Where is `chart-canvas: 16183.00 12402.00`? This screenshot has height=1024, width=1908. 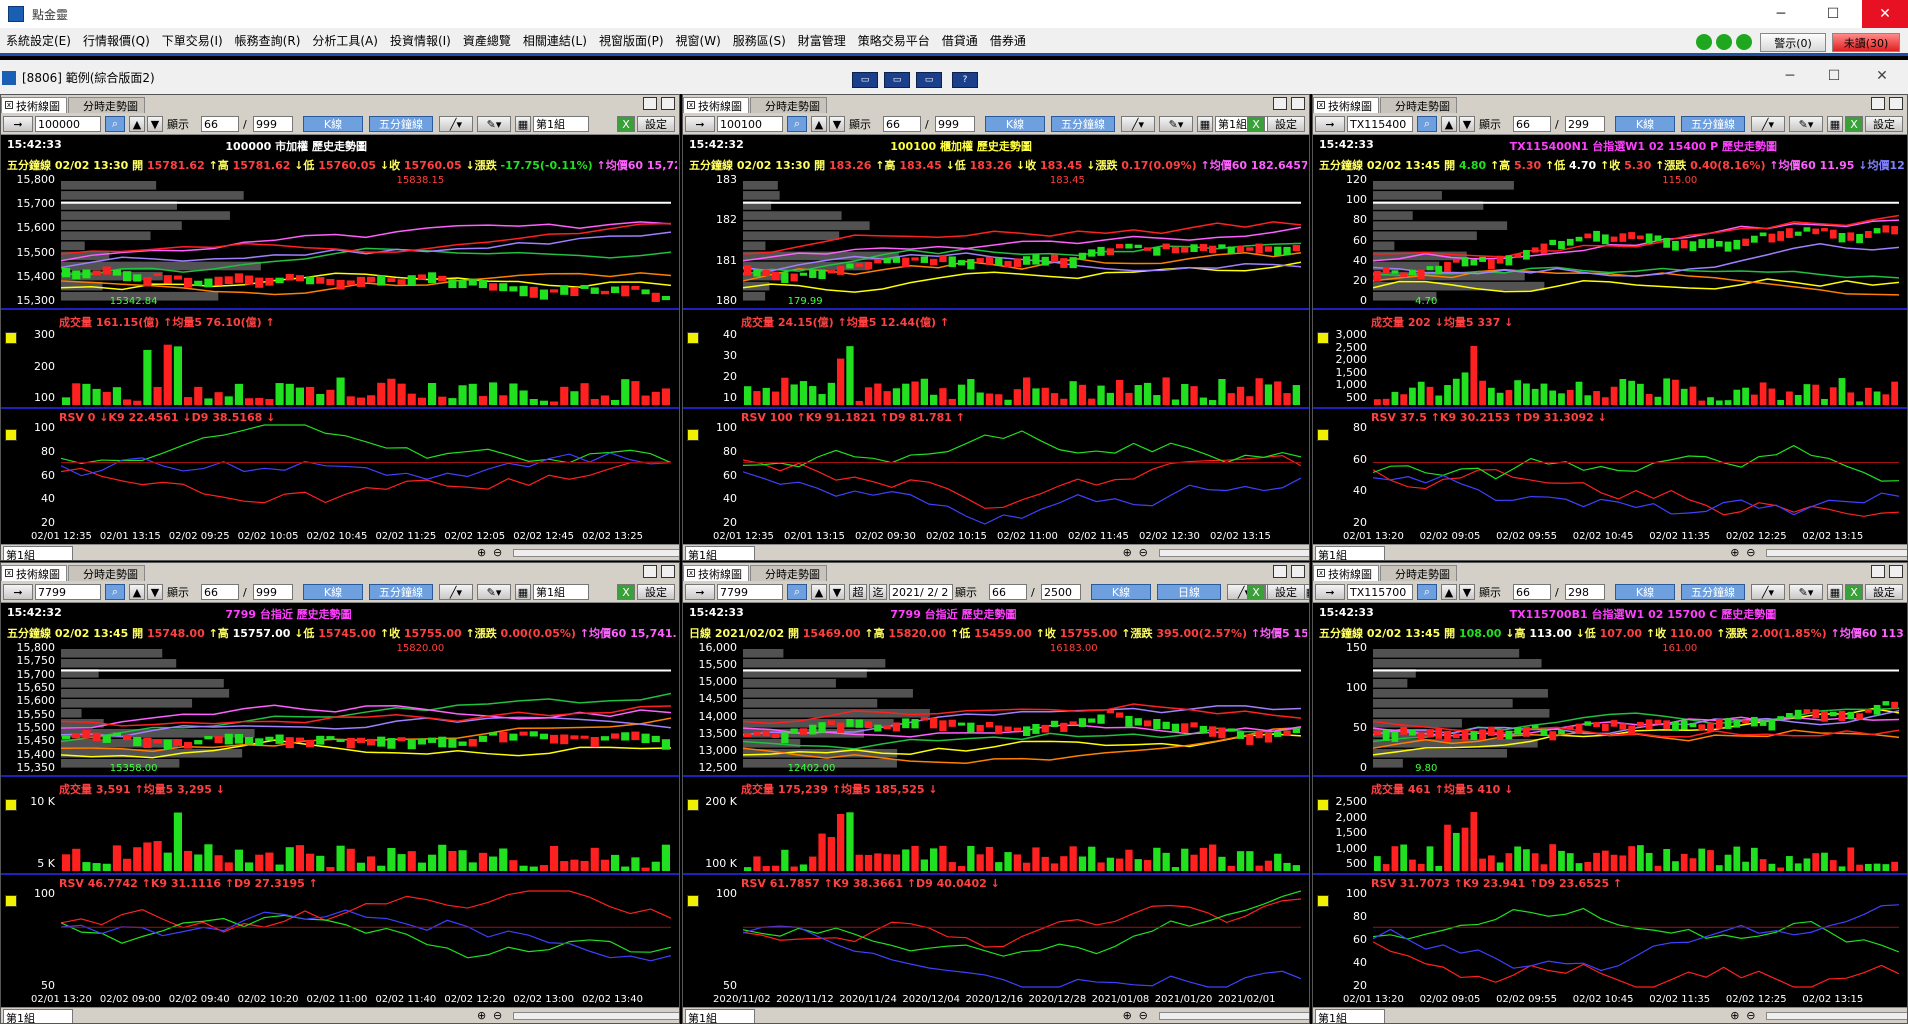
chart-canvas: 16183.00 12402.00 is located at coordinates (1022, 793).